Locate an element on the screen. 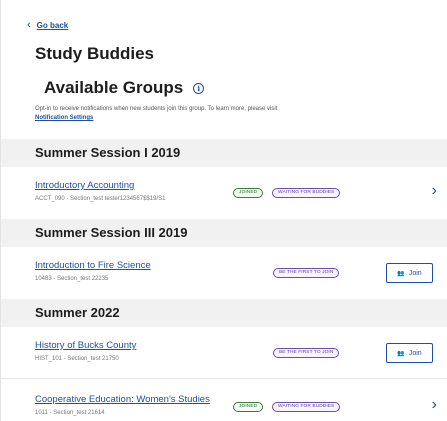 This screenshot has height=421, width=447. session-header: Summer Session III 2019 is located at coordinates (224, 233).